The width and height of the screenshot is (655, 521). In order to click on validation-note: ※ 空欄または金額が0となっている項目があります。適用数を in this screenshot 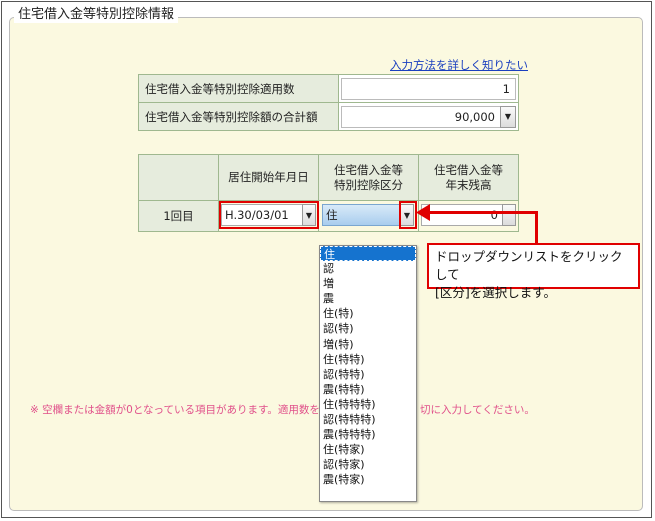, I will do `click(175, 410)`.